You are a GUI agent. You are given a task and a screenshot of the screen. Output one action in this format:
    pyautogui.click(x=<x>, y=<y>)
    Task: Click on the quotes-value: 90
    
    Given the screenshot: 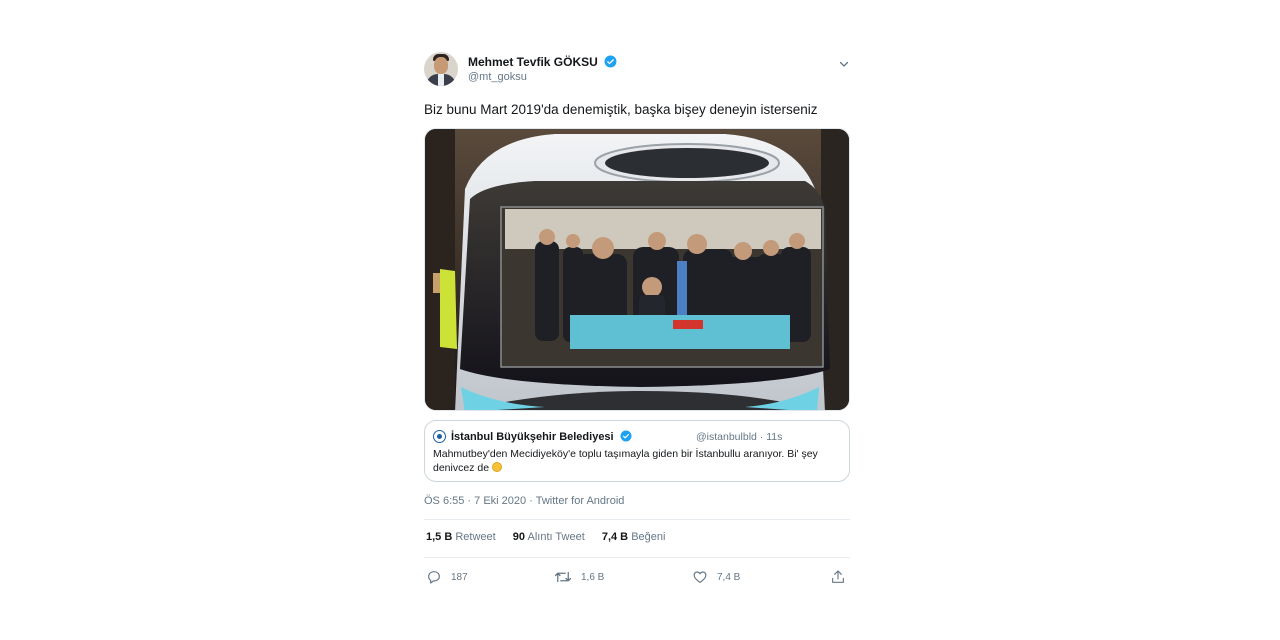 What is the action you would take?
    pyautogui.click(x=519, y=537)
    